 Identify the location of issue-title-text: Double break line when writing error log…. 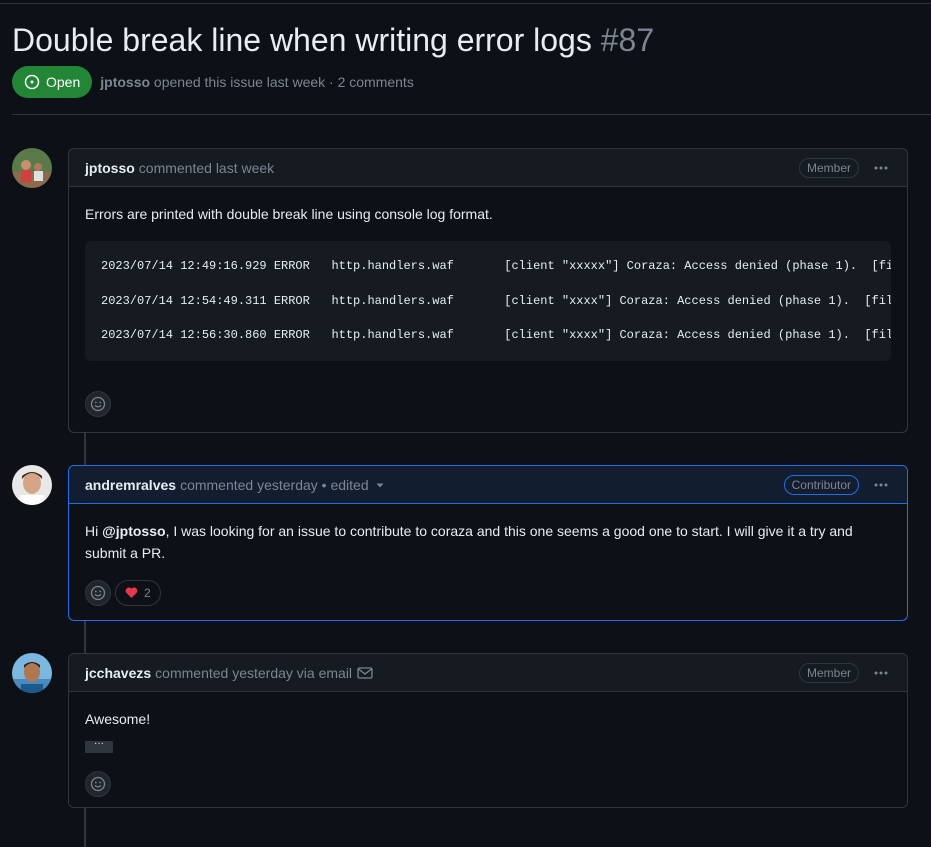
(302, 40).